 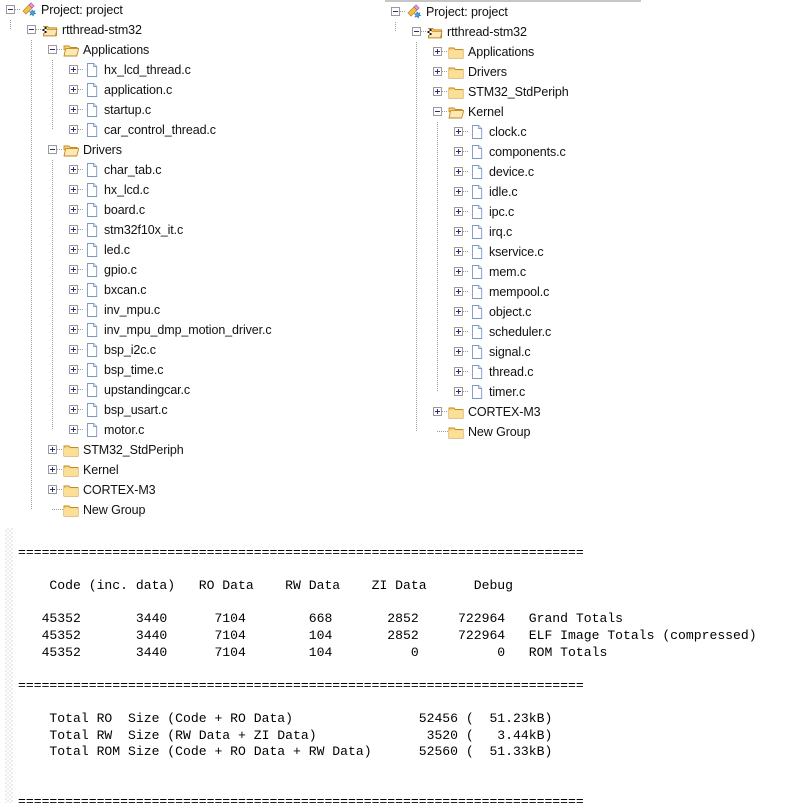 I want to click on tree-node-label: ipc.c, so click(x=502, y=212).